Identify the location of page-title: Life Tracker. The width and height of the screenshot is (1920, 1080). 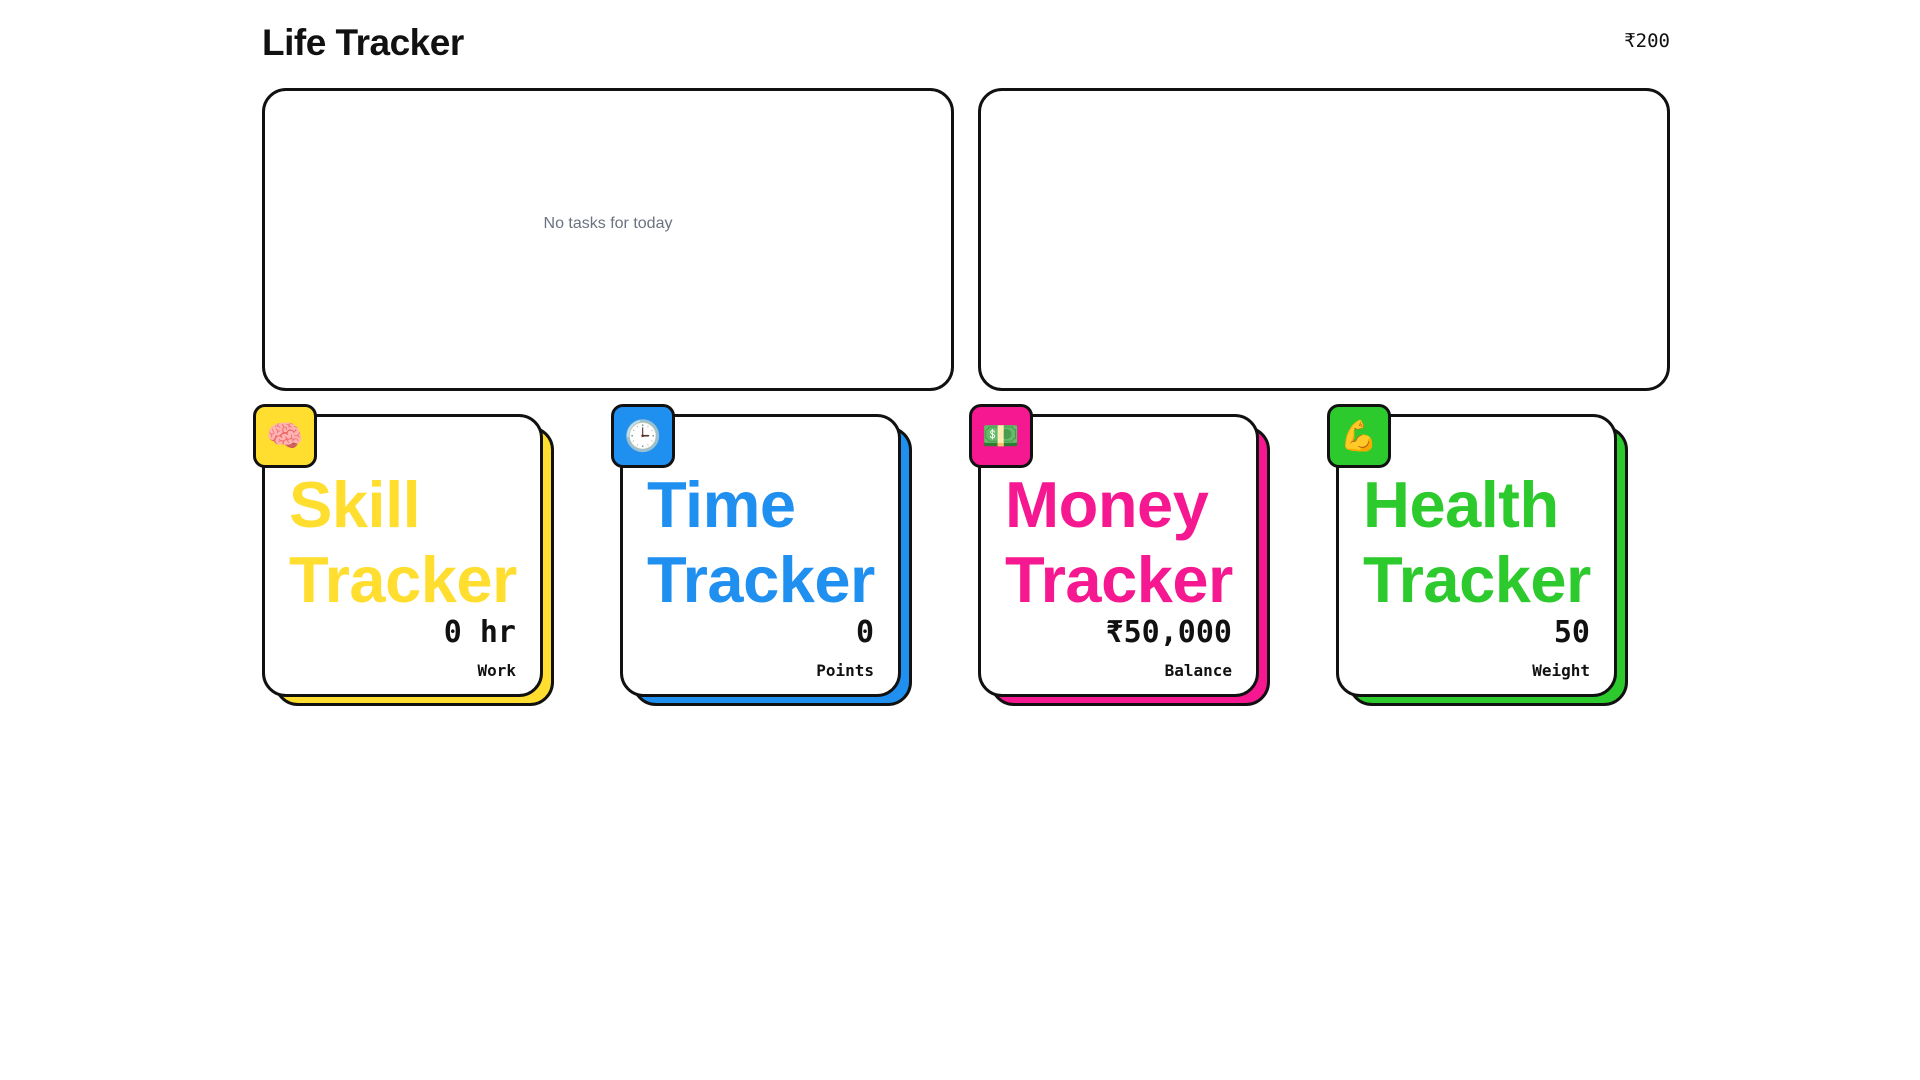
(363, 42).